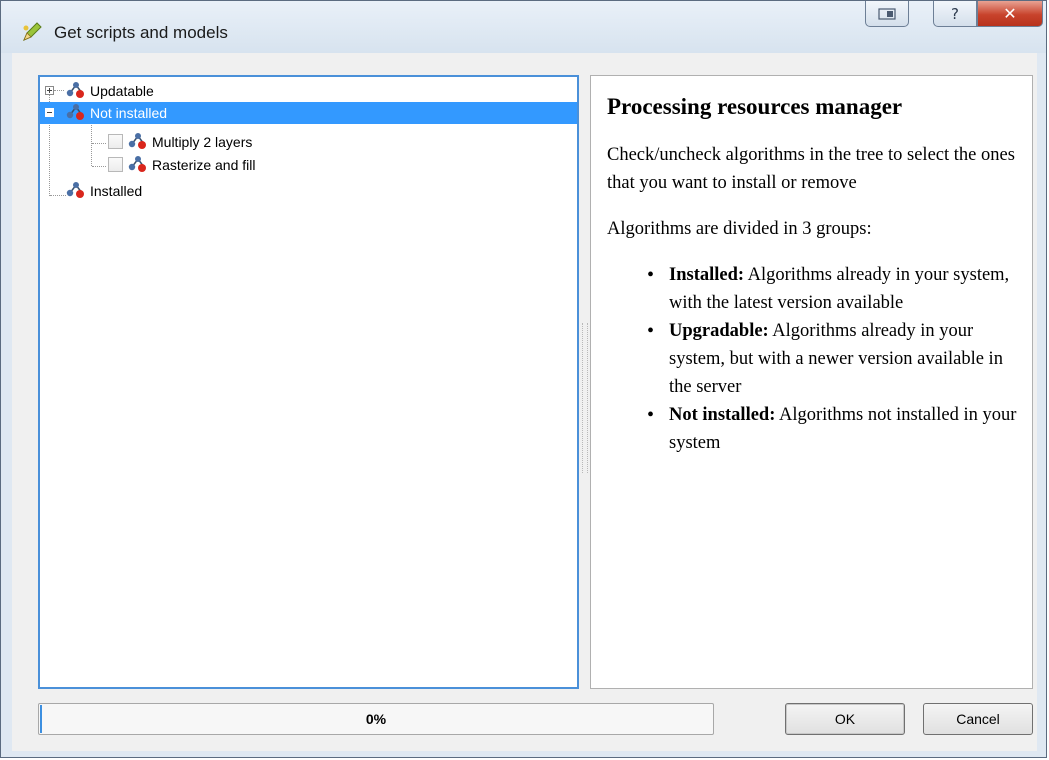  What do you see at coordinates (707, 275) in the screenshot?
I see `group-name: Installed:` at bounding box center [707, 275].